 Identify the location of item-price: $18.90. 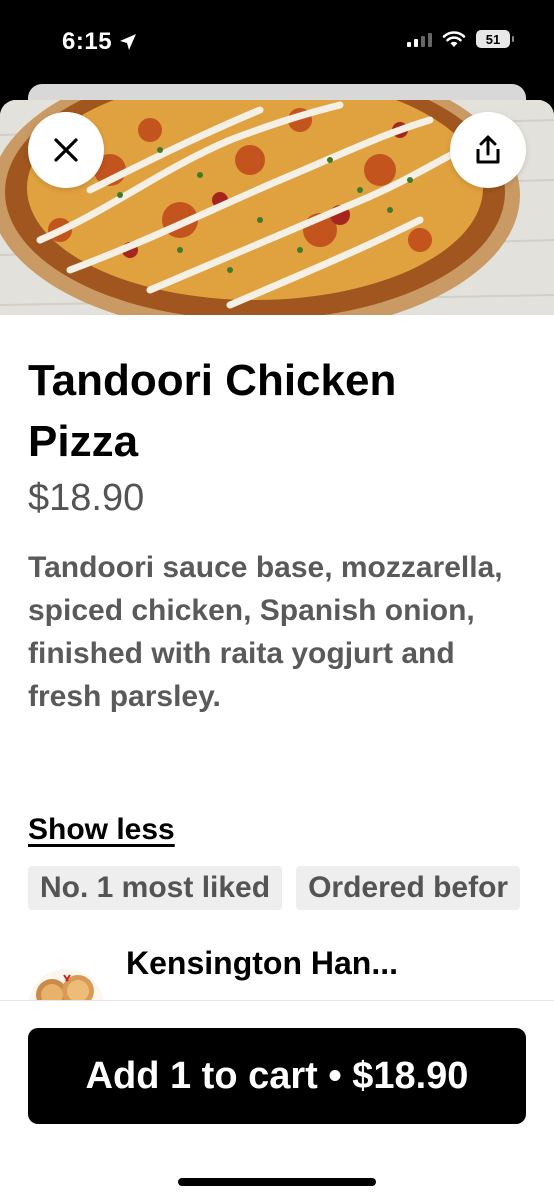
(86, 498).